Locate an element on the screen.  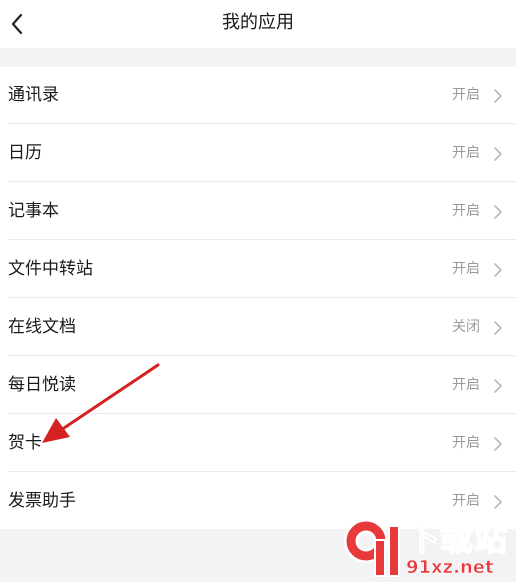
list-item-daily-reading: 每日悦读 开启 is located at coordinates (258, 385).